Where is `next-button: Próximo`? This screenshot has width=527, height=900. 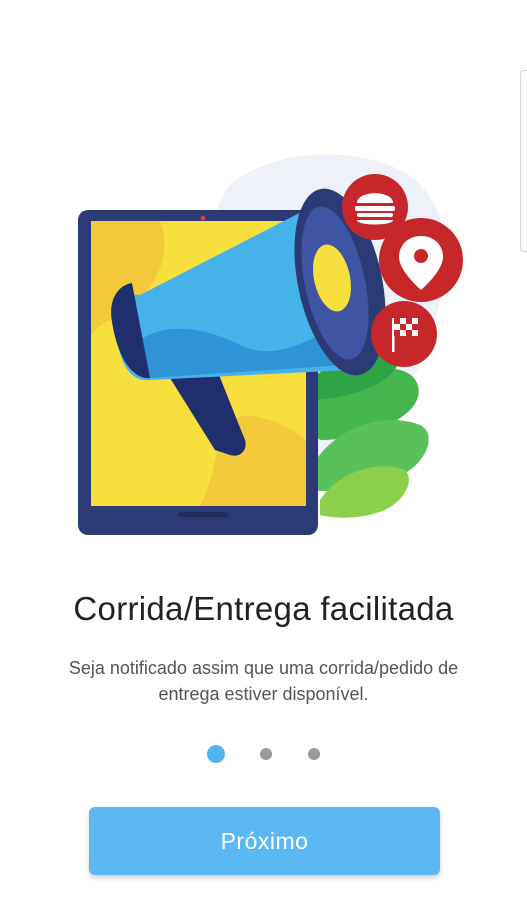
next-button: Próximo is located at coordinates (264, 841).